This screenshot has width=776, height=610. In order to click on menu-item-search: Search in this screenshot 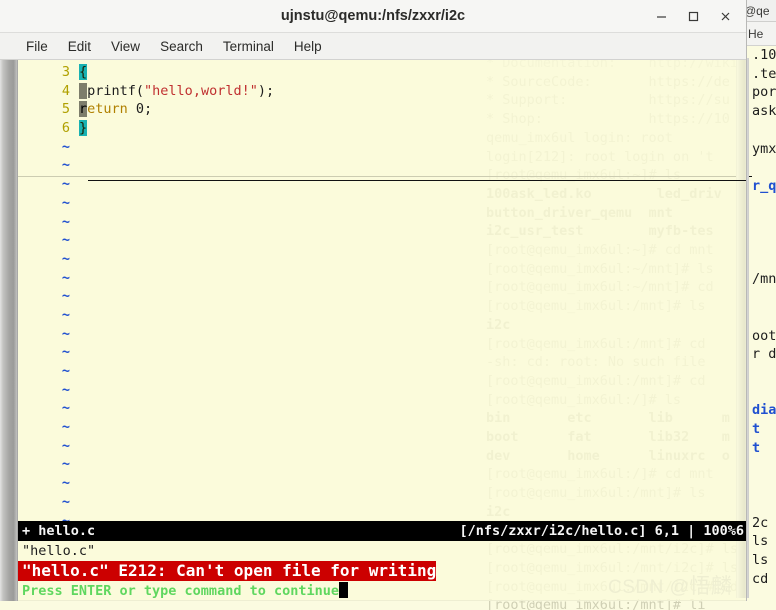, I will do `click(181, 46)`.